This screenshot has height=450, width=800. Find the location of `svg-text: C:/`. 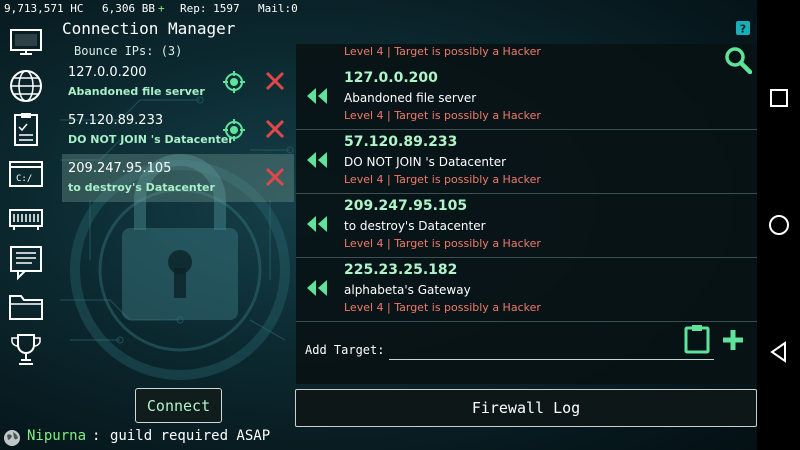

svg-text: C:/ is located at coordinates (24, 179).